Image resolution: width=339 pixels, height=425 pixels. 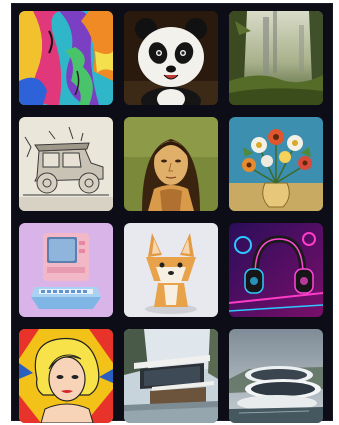 I want to click on abstract-painting-image, so click(x=66, y=58).